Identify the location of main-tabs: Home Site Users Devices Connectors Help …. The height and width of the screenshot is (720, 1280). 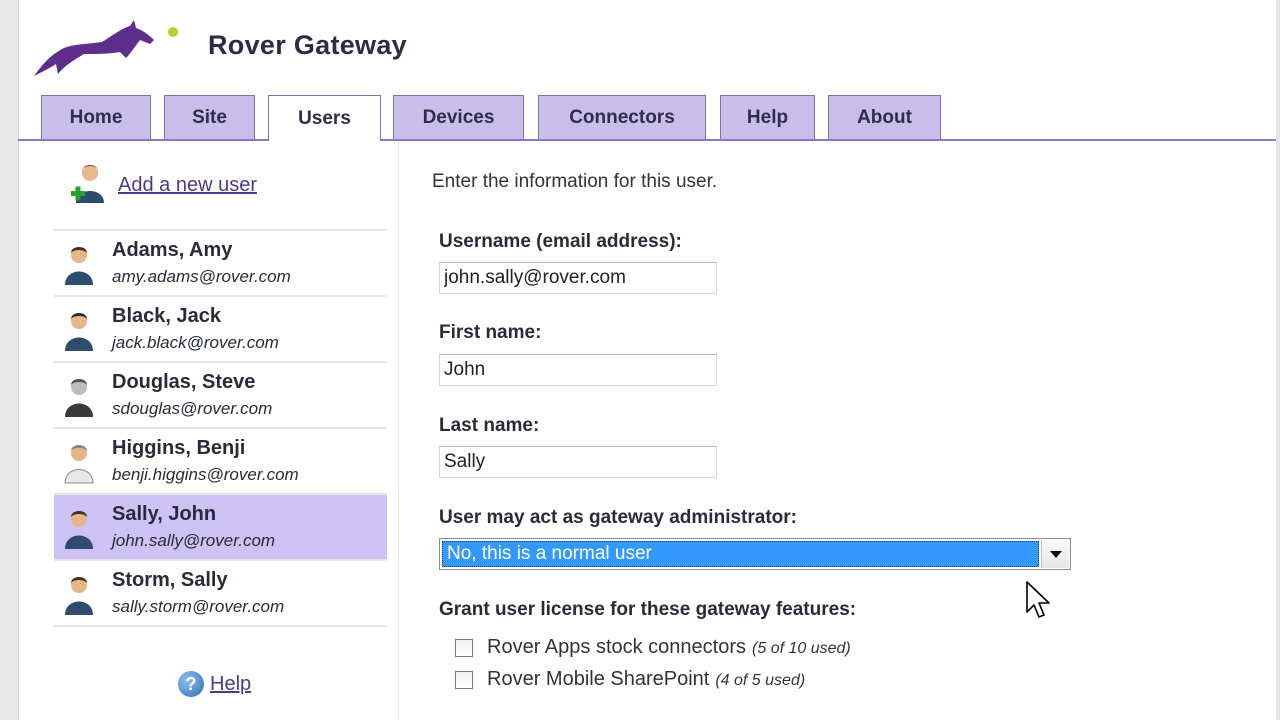
(647, 118).